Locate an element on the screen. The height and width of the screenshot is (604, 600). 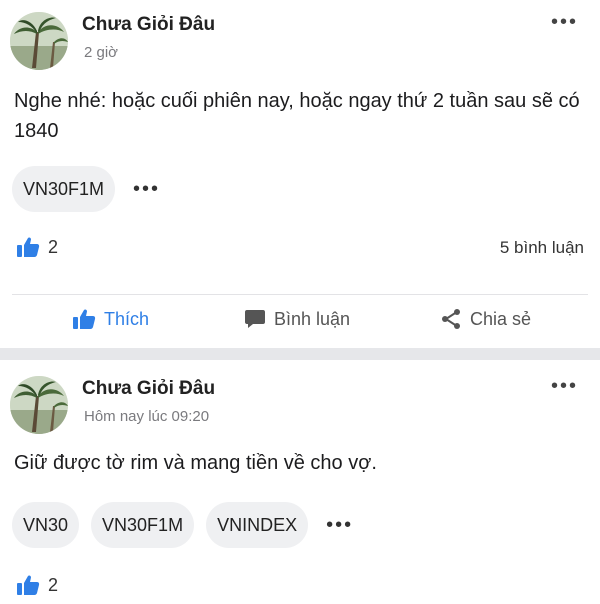
share-icon is located at coordinates (451, 319).